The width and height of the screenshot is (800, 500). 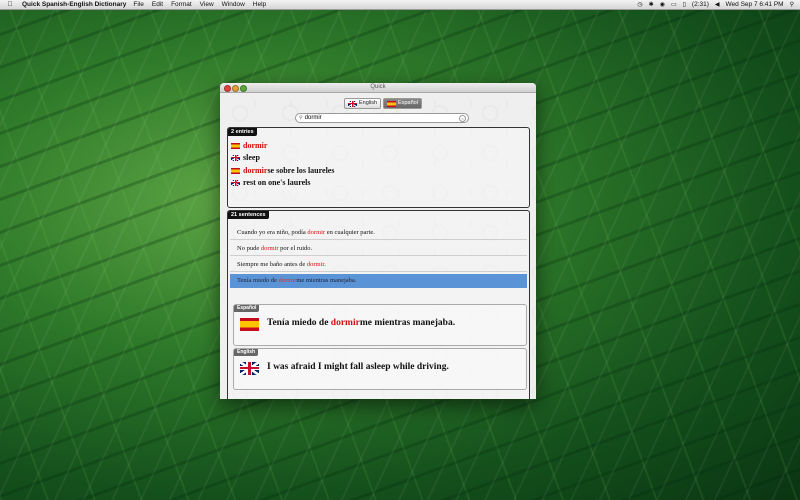 What do you see at coordinates (350, 232) in the screenshot?
I see `sentence-text: en cualquier parte.` at bounding box center [350, 232].